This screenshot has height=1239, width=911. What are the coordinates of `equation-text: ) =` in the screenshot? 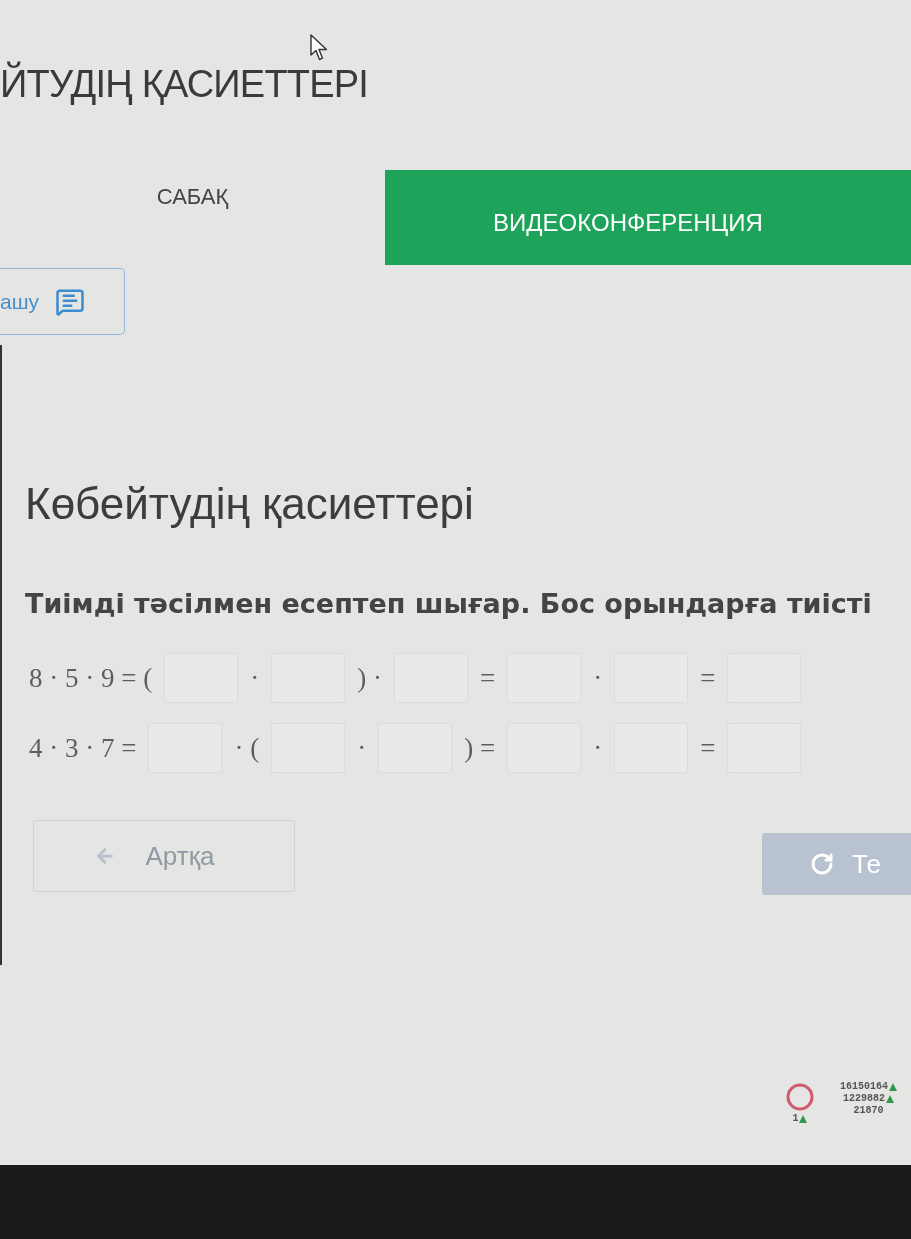 It's located at (480, 748).